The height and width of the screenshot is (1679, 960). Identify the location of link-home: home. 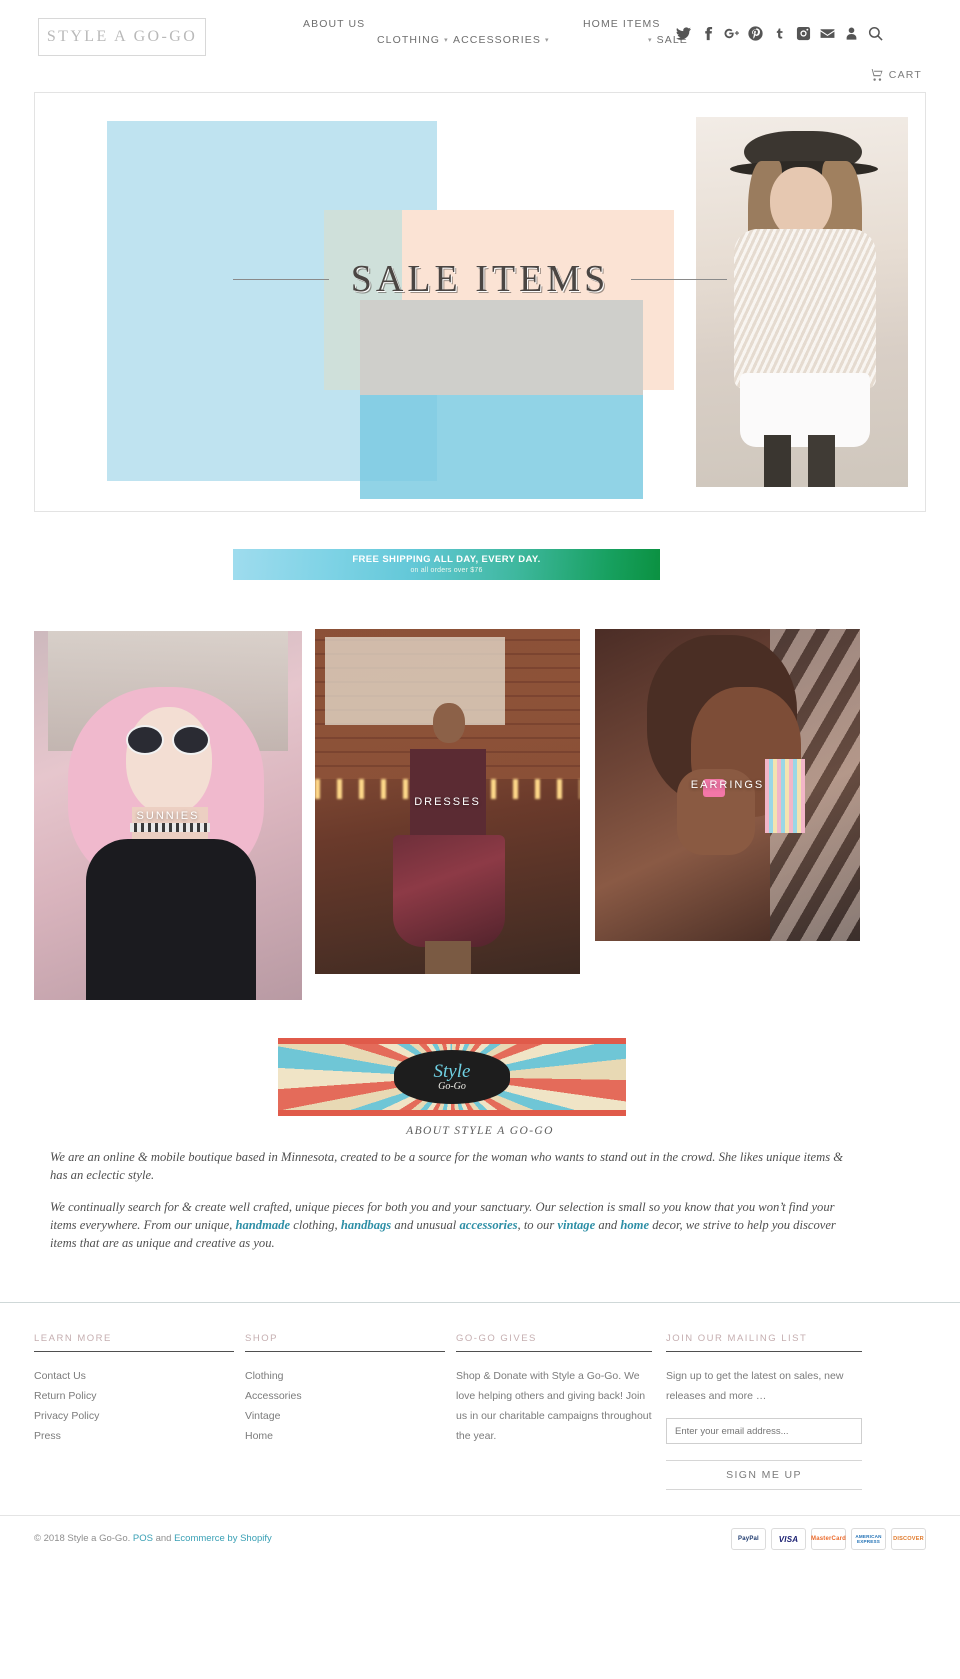
(634, 1225).